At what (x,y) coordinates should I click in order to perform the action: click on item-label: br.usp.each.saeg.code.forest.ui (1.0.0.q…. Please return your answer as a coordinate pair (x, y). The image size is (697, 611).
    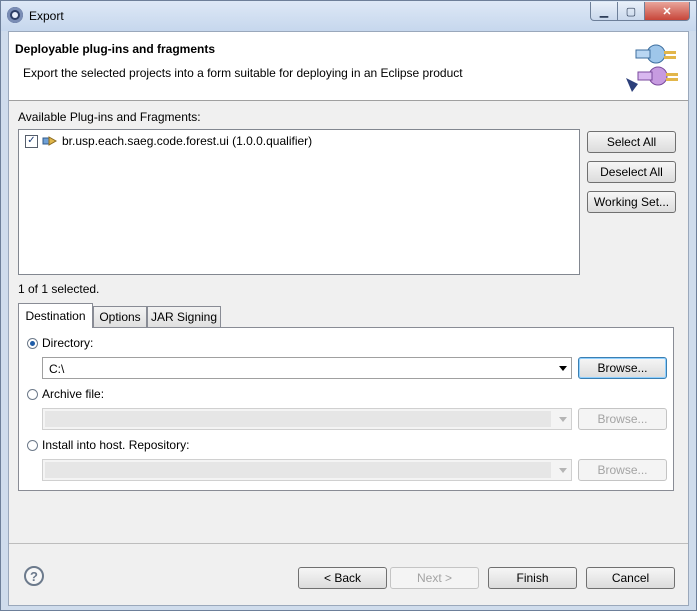
    Looking at the image, I should click on (187, 141).